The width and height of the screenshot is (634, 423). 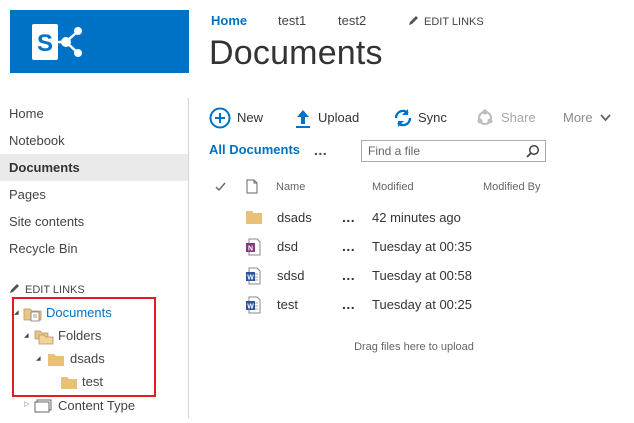 What do you see at coordinates (422, 246) in the screenshot?
I see `document-modified: Tuesday at 00:35` at bounding box center [422, 246].